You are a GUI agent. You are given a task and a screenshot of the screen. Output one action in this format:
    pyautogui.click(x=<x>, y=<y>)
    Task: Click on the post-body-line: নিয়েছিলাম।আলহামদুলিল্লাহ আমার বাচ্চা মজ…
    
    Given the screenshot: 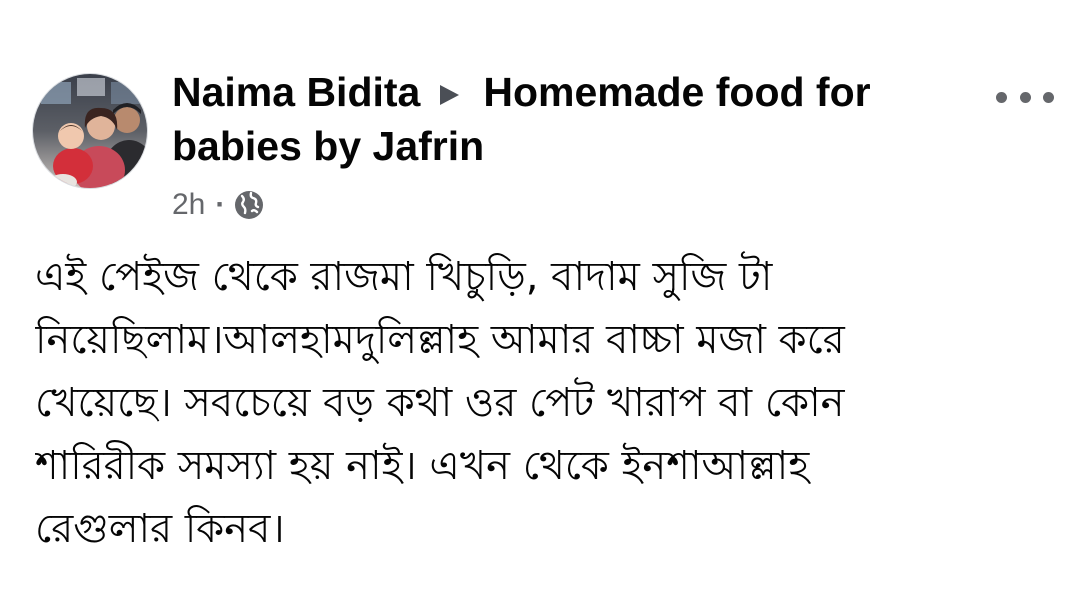 What is the action you would take?
    pyautogui.click(x=440, y=340)
    